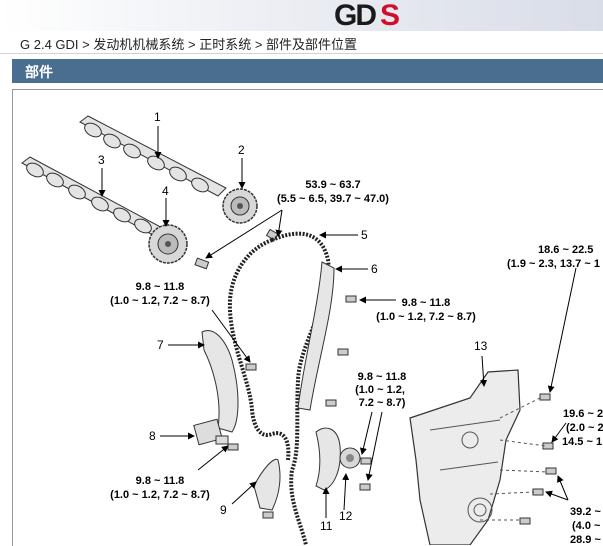  What do you see at coordinates (326, 526) in the screenshot?
I see `callout-11: 11` at bounding box center [326, 526].